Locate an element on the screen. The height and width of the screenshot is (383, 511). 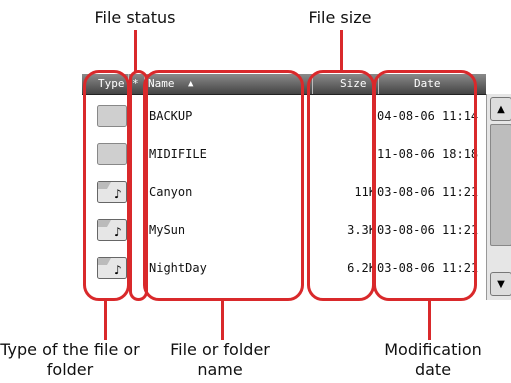
callout-file-status: File status is located at coordinates (135, 17).